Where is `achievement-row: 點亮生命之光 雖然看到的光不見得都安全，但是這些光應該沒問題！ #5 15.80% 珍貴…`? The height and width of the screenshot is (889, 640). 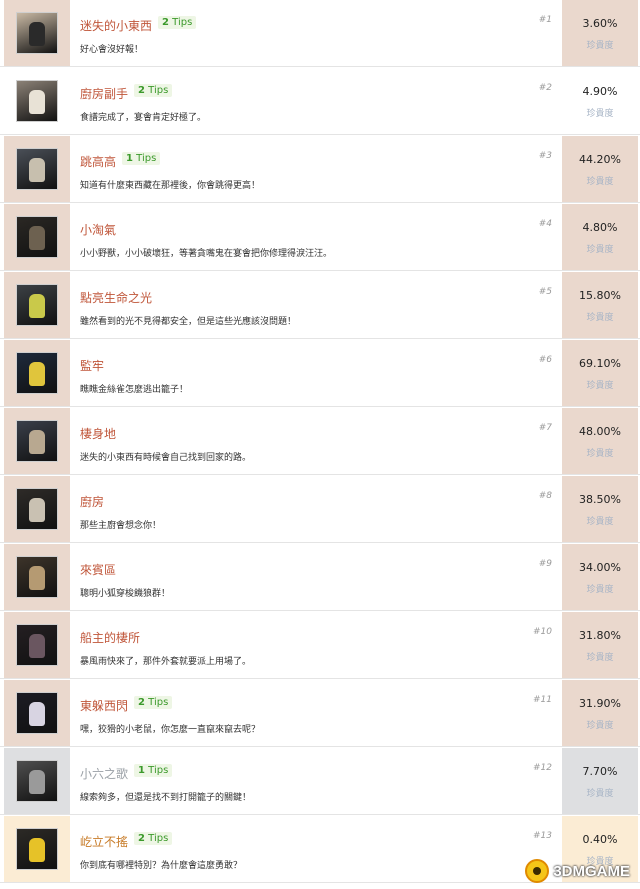 achievement-row: 點亮生命之光 雖然看到的光不見得都安全，但是這些光應該沒問題！ #5 15.80% 珍貴… is located at coordinates (320, 305).